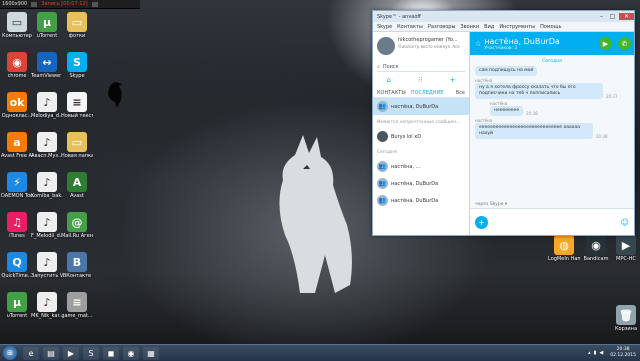  What do you see at coordinates (47, 70) in the screenshot?
I see `desktop-icon: ↔ TeamViewer 9` at bounding box center [47, 70].